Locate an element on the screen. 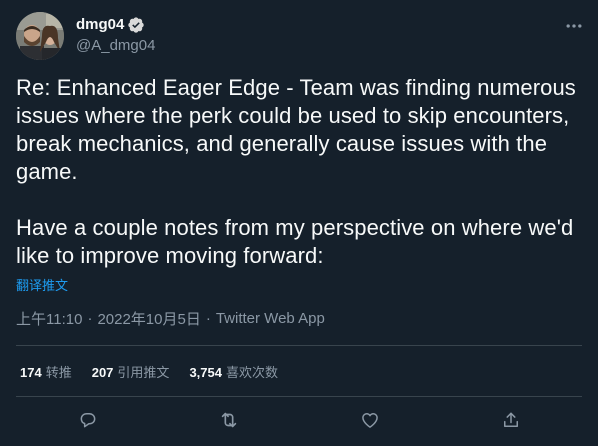 The height and width of the screenshot is (446, 598). share-icon is located at coordinates (511, 419).